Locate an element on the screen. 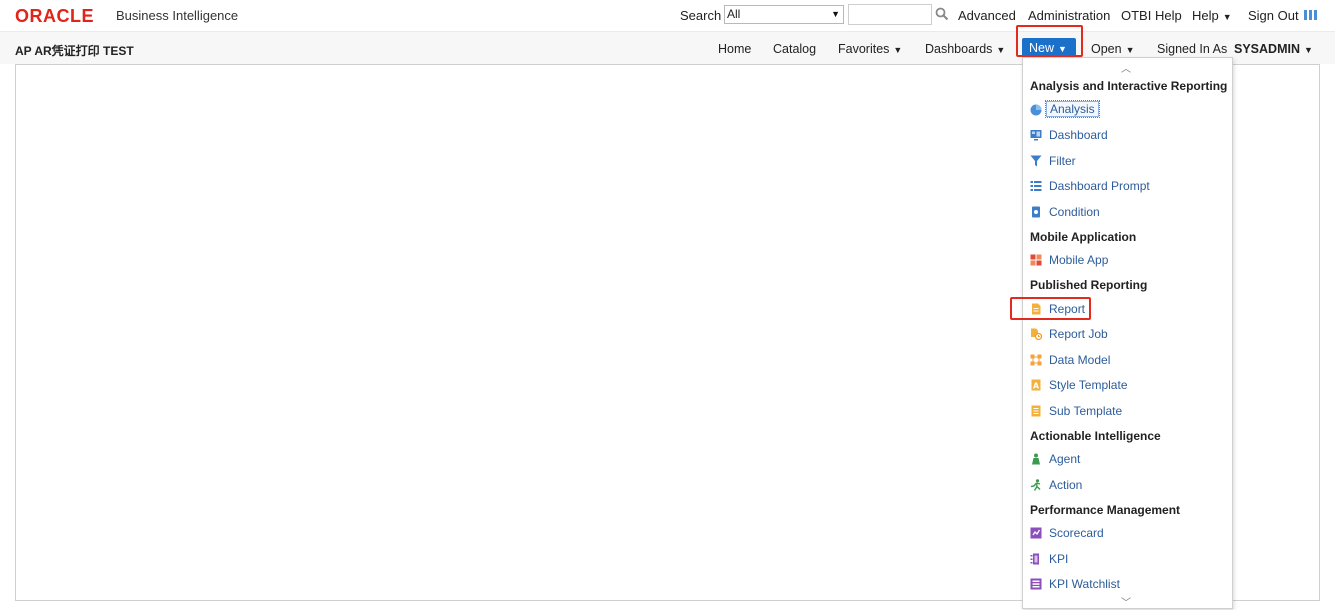 The width and height of the screenshot is (1335, 610). administration-link: Administration is located at coordinates (1069, 15).